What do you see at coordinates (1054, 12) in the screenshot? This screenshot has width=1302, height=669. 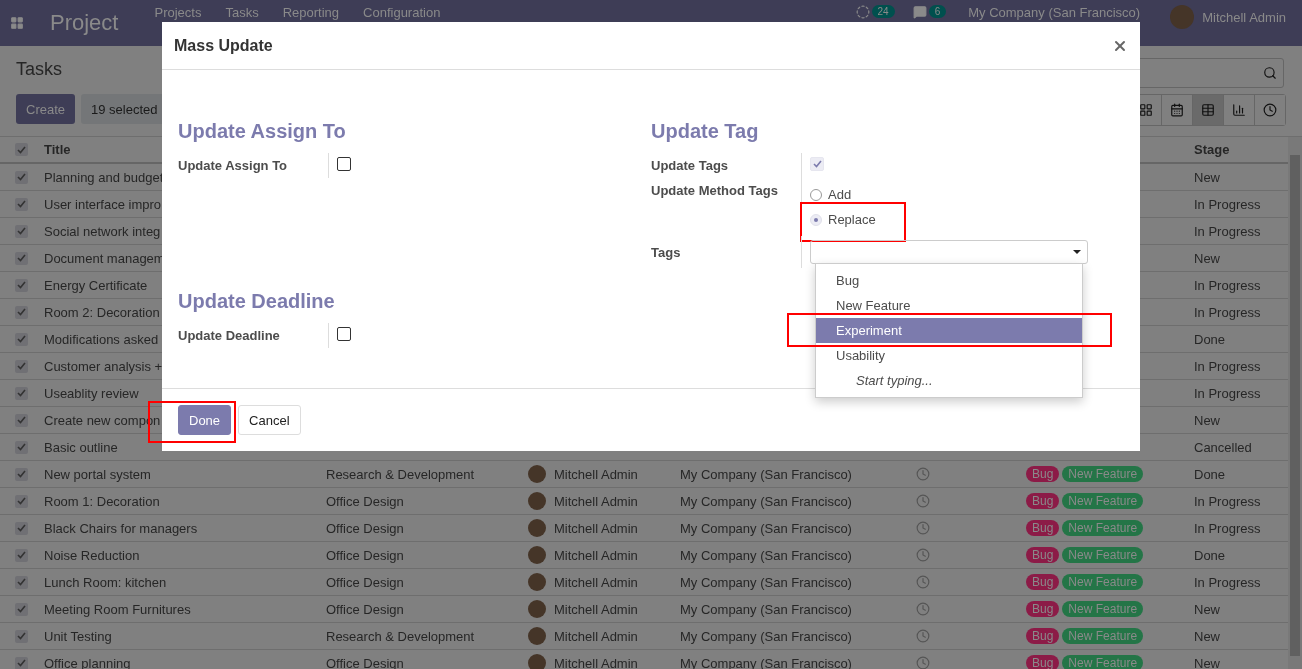 I see `company-switcher: My Company (San Francisco)` at bounding box center [1054, 12].